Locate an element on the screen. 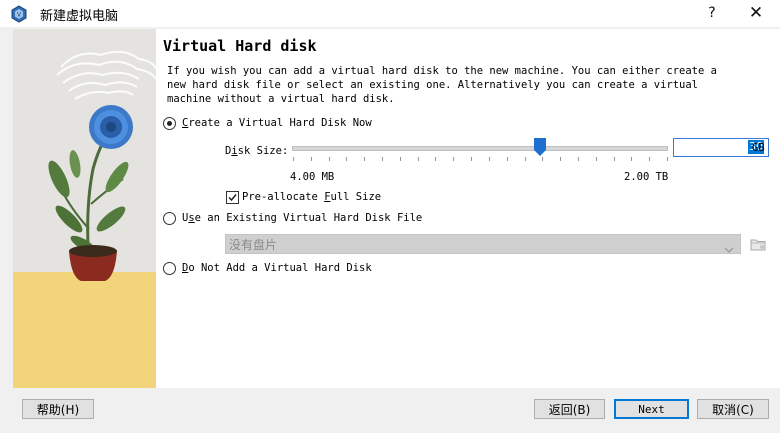 The height and width of the screenshot is (433, 780). help-button: 帮助(H) is located at coordinates (58, 409).